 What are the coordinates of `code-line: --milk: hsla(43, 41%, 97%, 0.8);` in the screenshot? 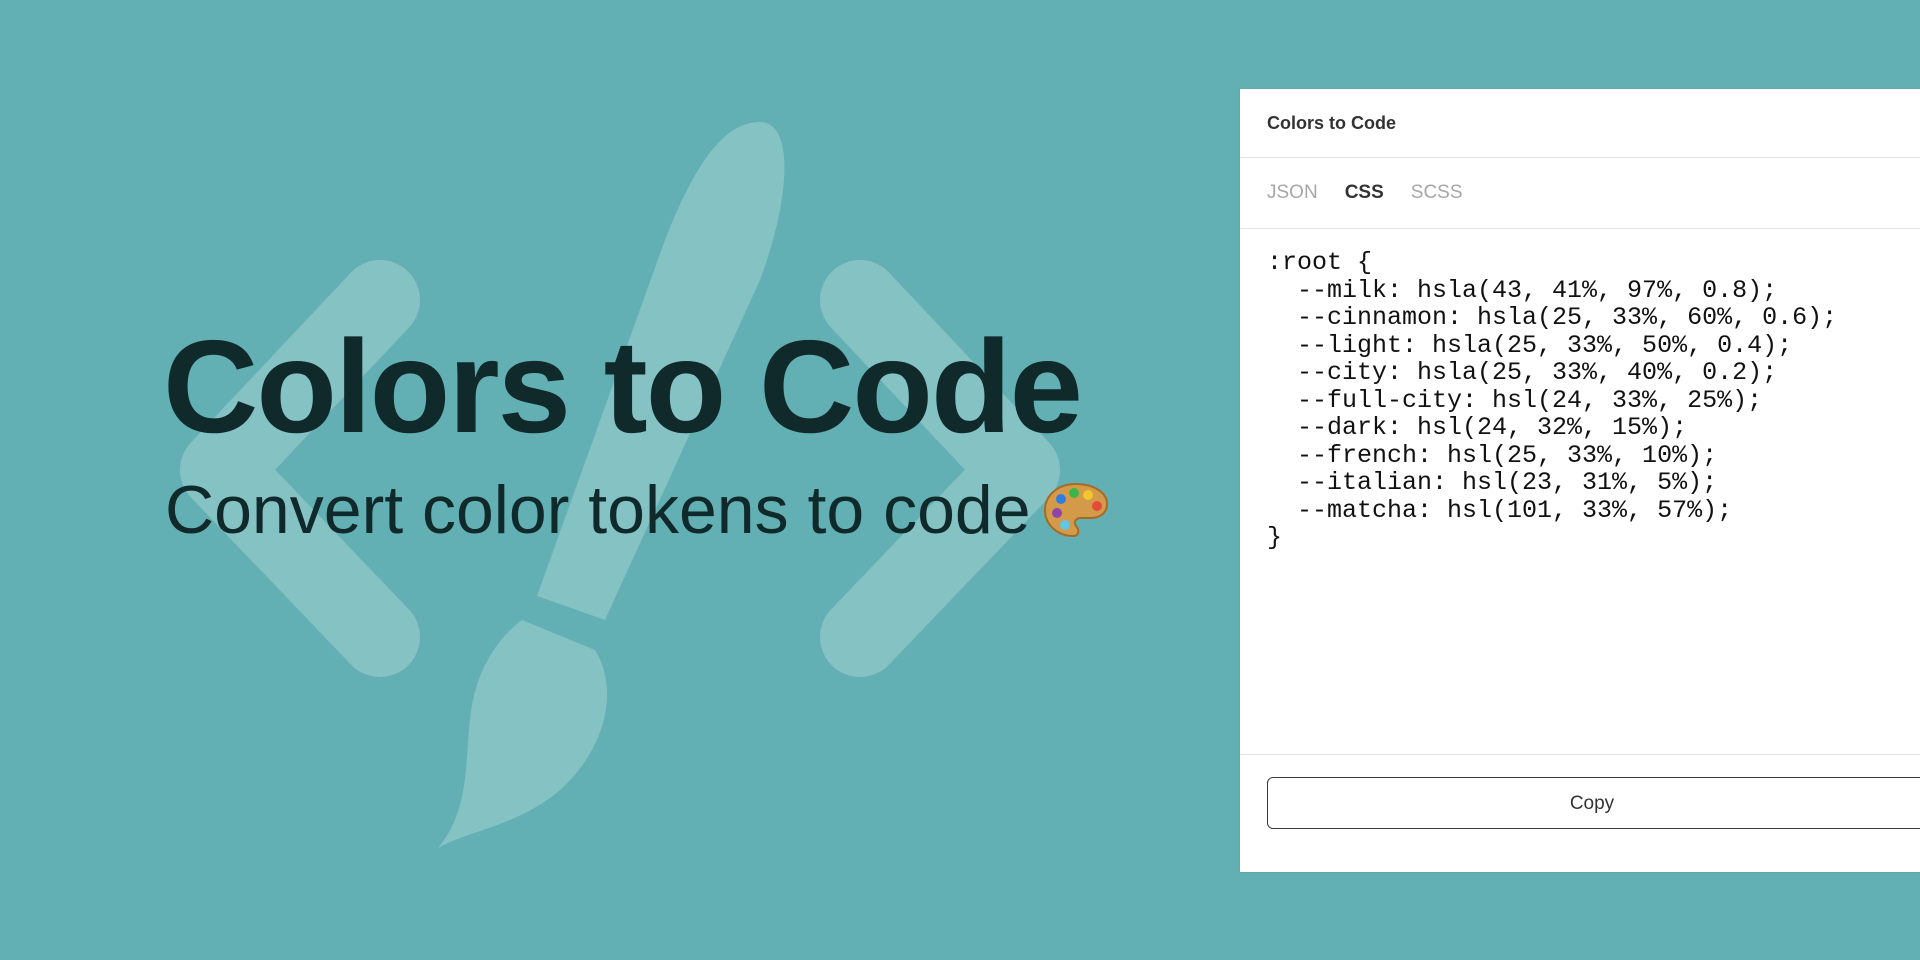 It's located at (1522, 290).